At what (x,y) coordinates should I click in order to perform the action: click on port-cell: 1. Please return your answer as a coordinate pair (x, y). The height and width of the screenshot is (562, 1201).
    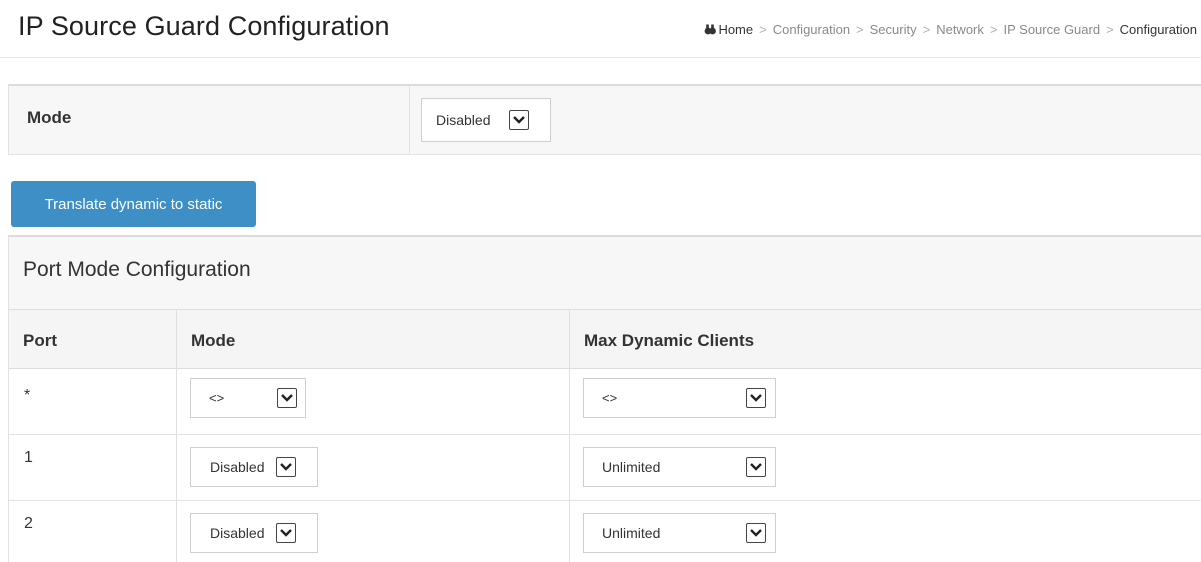
    Looking at the image, I should click on (28, 457).